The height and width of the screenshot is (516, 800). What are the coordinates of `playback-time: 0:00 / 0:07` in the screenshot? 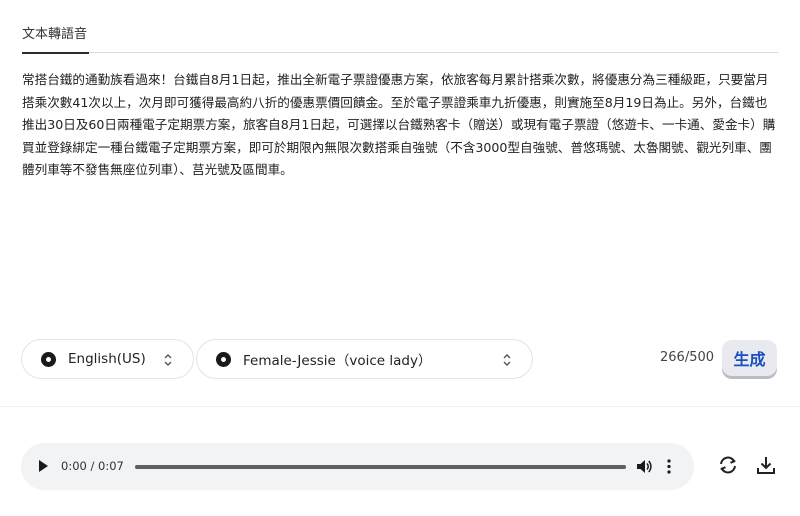 It's located at (92, 466).